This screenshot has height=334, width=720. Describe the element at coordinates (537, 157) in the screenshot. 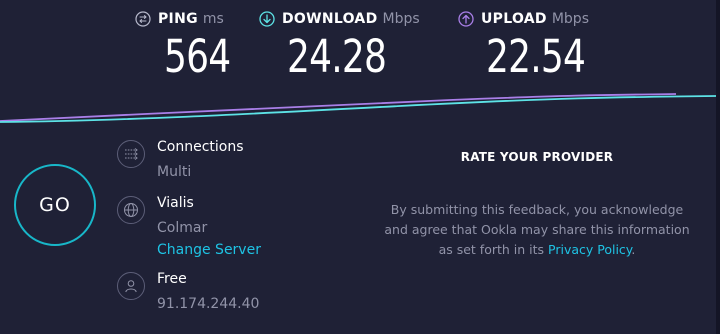

I see `rate-provider-title: RATE YOUR PROVIDER` at that location.